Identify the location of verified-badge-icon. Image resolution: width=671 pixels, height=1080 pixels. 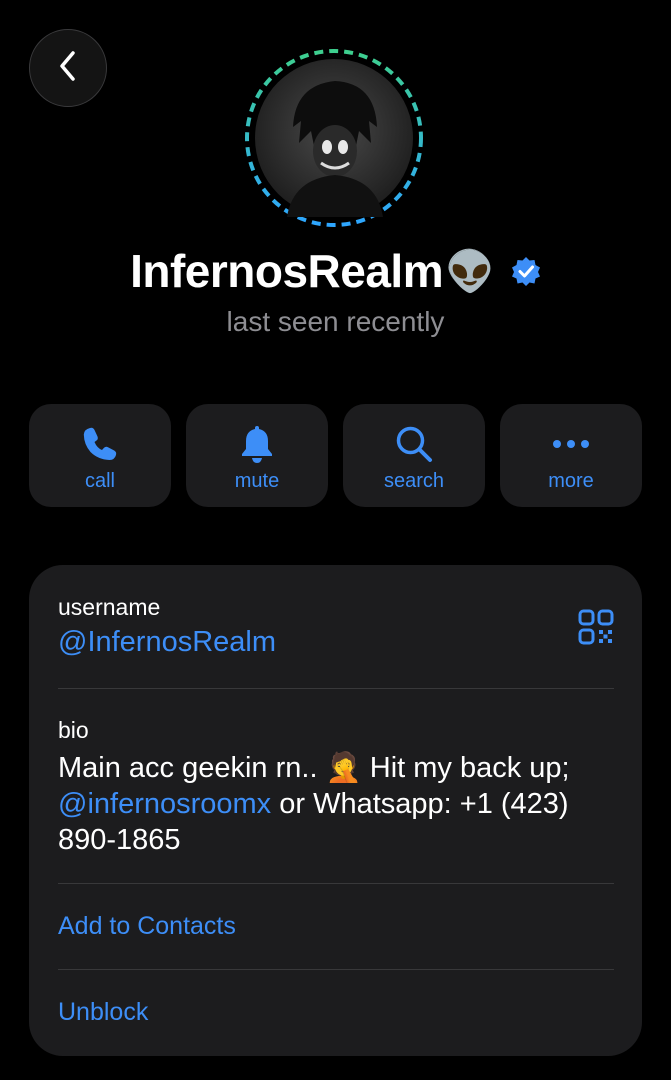
(526, 271).